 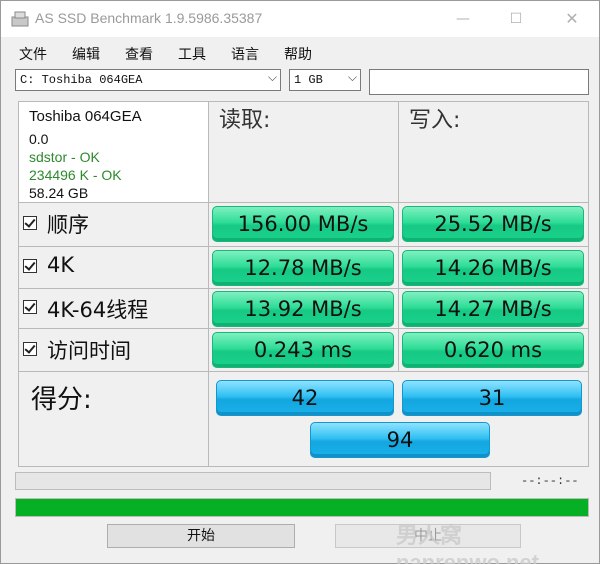 What do you see at coordinates (308, 80) in the screenshot?
I see `size-select-value: 1 GB` at bounding box center [308, 80].